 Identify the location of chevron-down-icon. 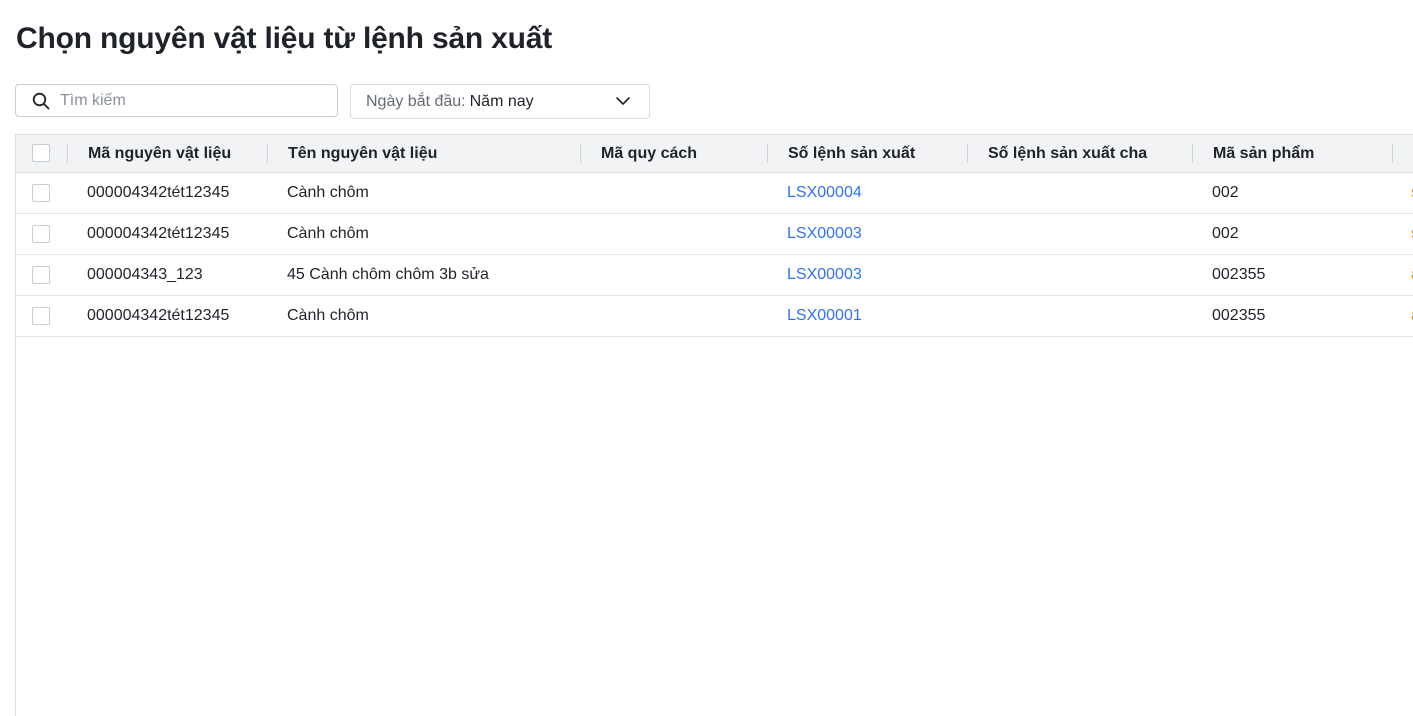
(623, 101).